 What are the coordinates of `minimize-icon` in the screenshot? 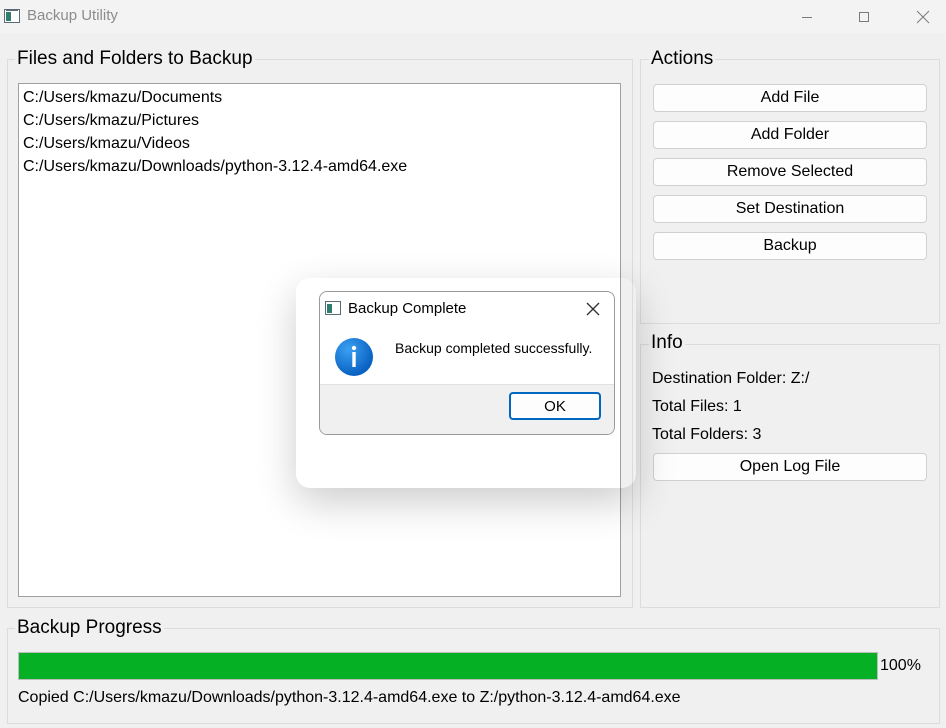 It's located at (807, 17).